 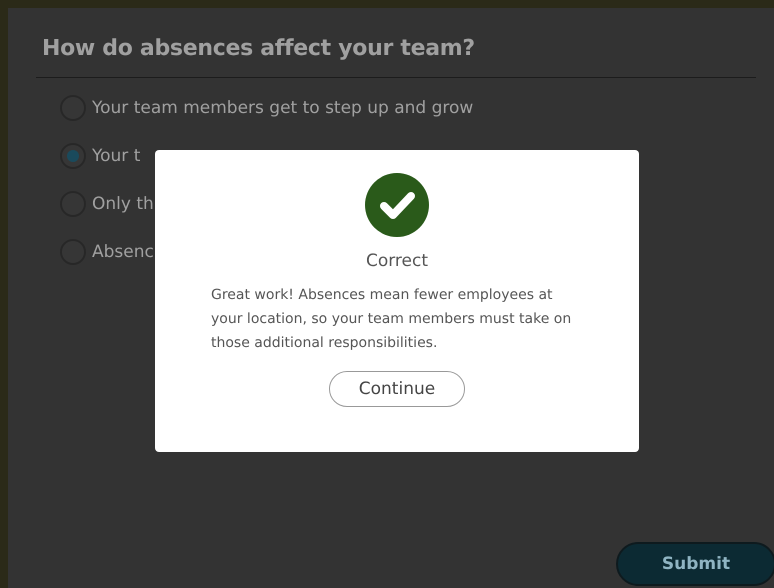 What do you see at coordinates (116, 156) in the screenshot?
I see `option-label: Your t` at bounding box center [116, 156].